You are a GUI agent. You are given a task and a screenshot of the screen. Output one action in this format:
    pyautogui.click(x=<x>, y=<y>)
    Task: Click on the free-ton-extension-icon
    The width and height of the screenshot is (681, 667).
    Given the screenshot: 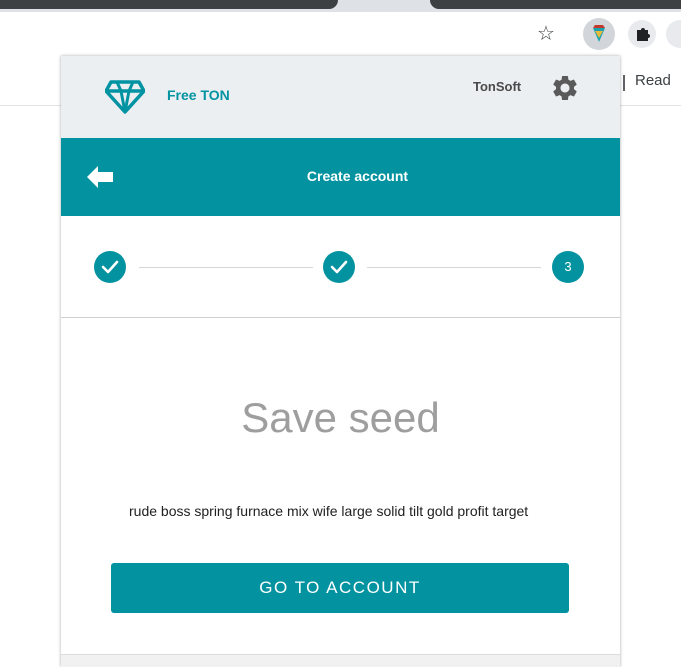 What is the action you would take?
    pyautogui.click(x=599, y=34)
    